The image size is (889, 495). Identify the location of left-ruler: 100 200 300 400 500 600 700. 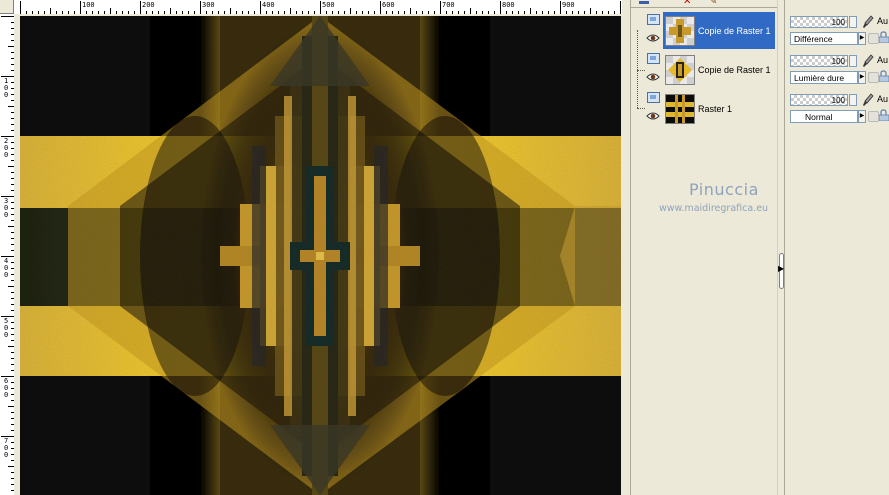
(7, 254).